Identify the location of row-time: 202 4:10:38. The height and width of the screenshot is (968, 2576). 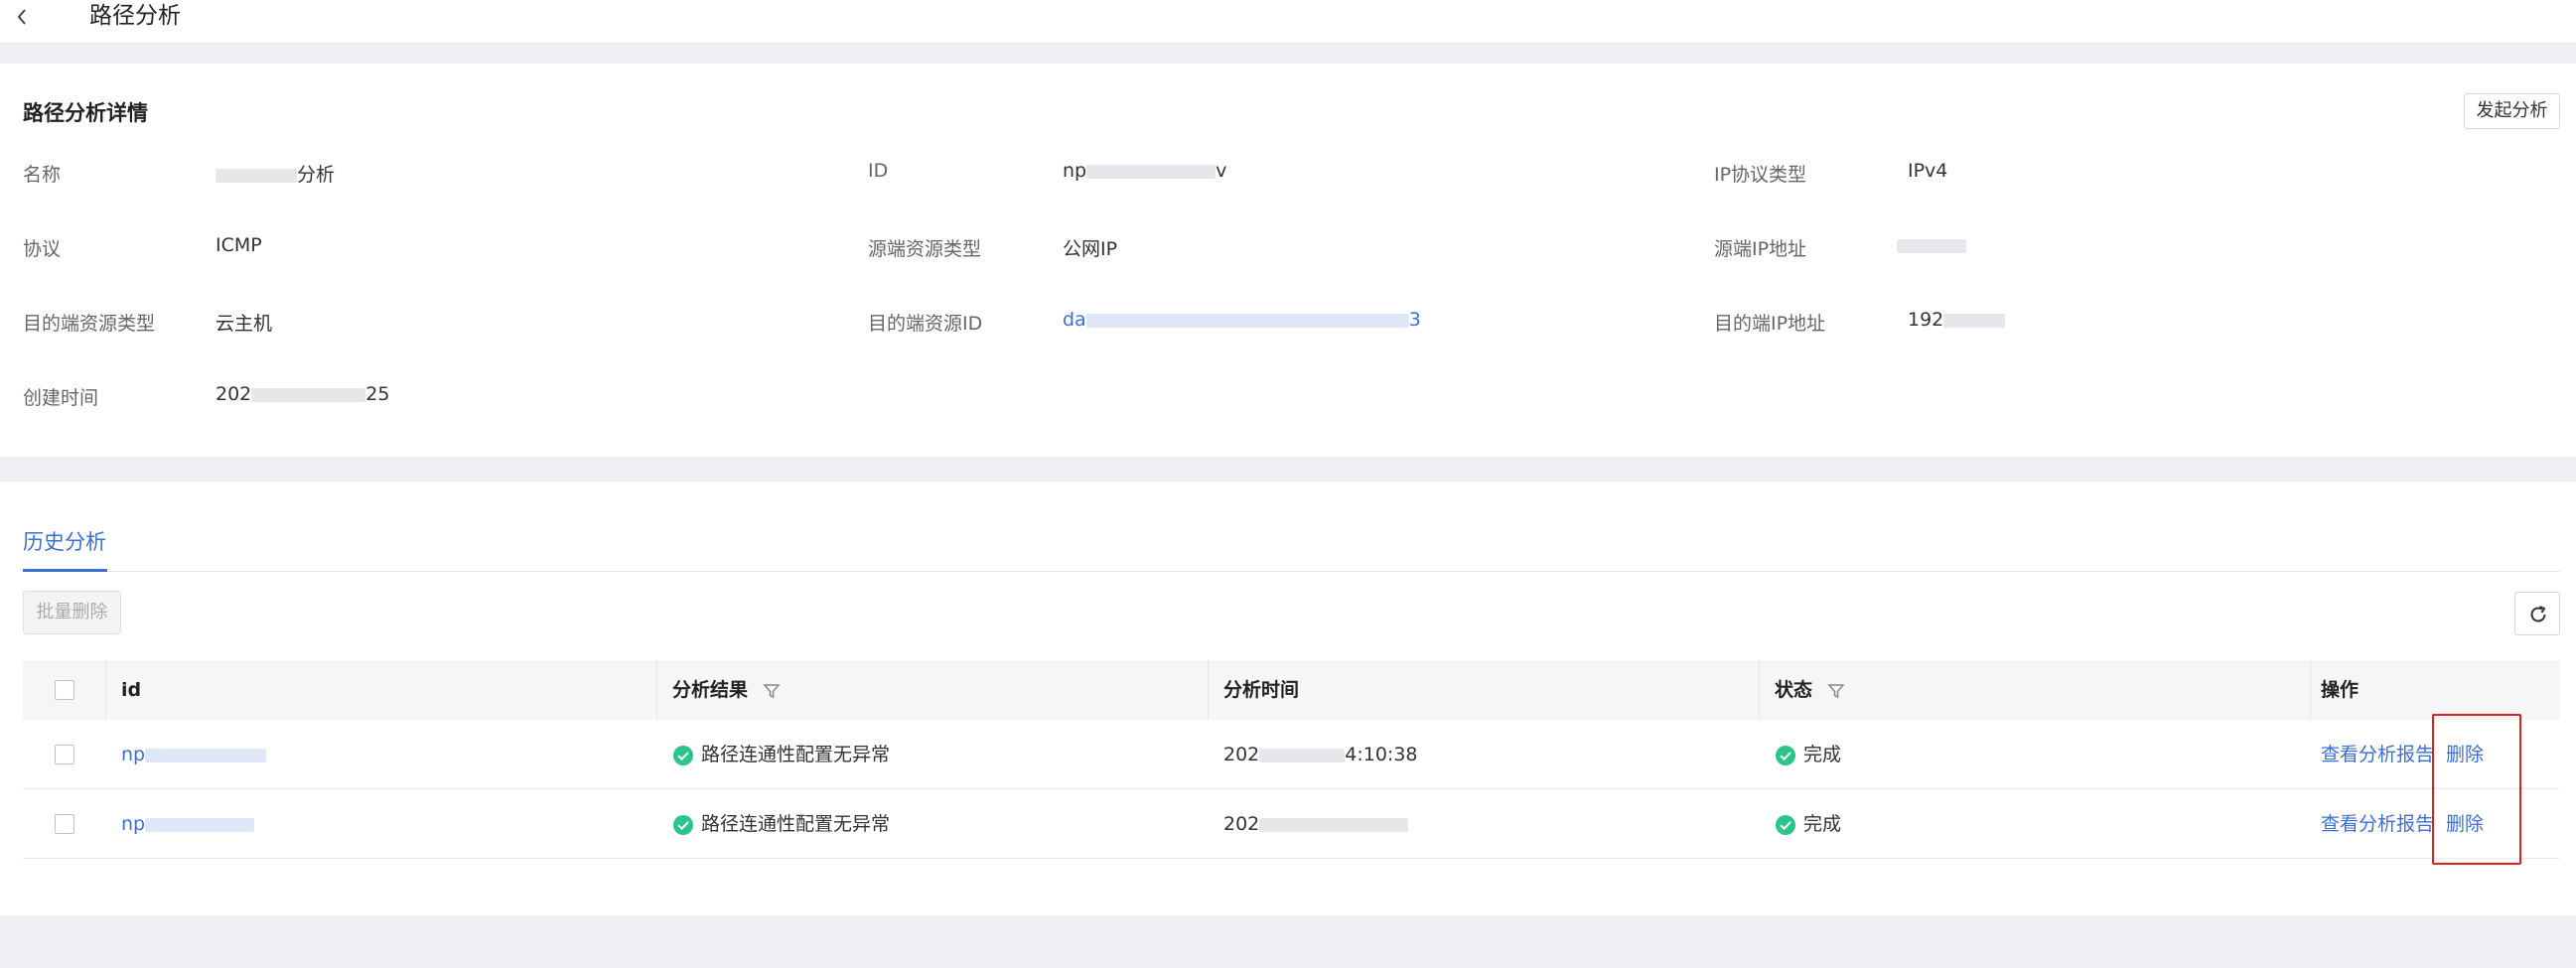
(1321, 754).